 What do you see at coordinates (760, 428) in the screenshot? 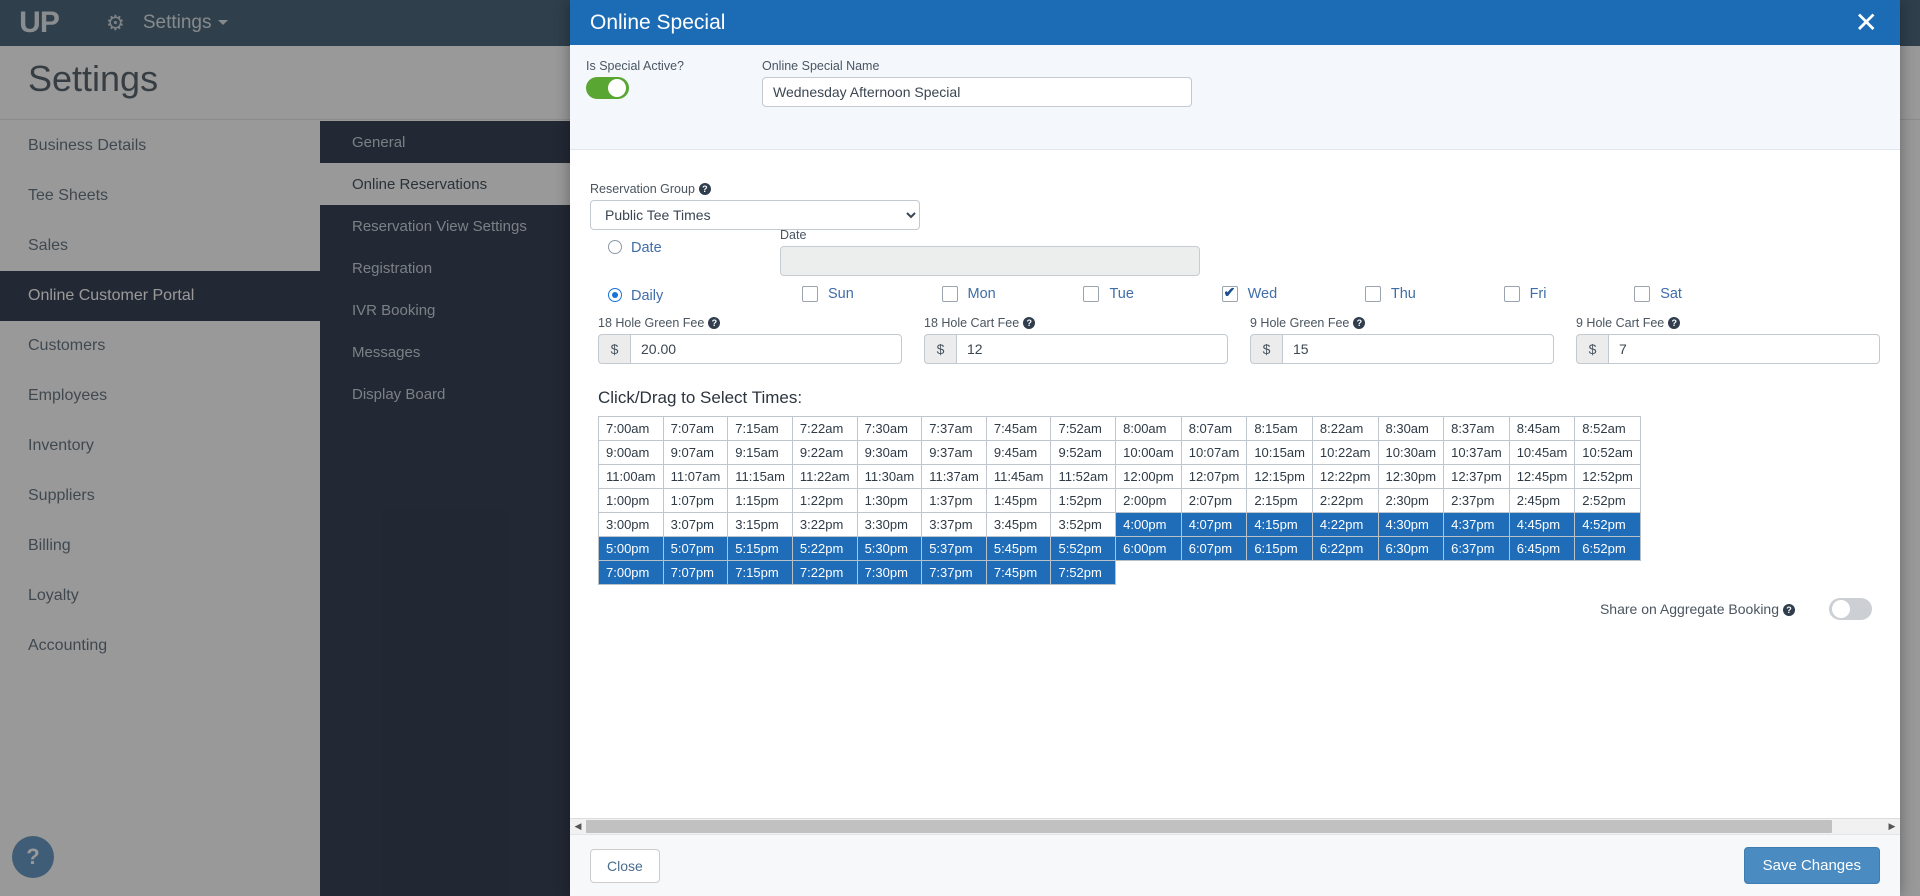
I see `time-slot: 7:15am` at bounding box center [760, 428].